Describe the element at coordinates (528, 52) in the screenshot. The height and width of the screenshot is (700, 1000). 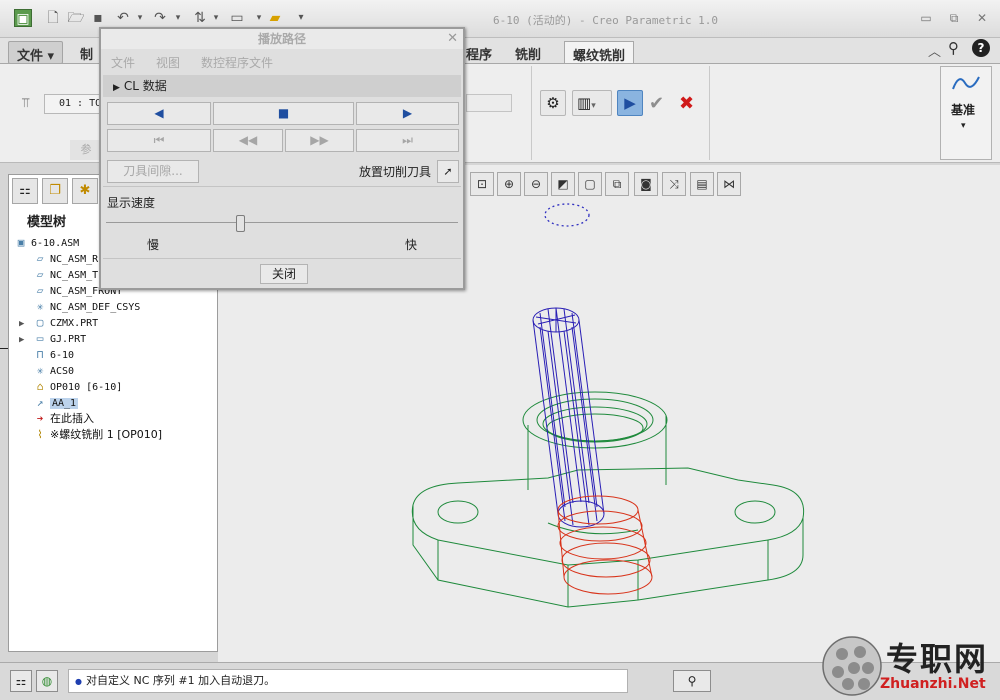
I see `tab-milling: 铣削` at that location.